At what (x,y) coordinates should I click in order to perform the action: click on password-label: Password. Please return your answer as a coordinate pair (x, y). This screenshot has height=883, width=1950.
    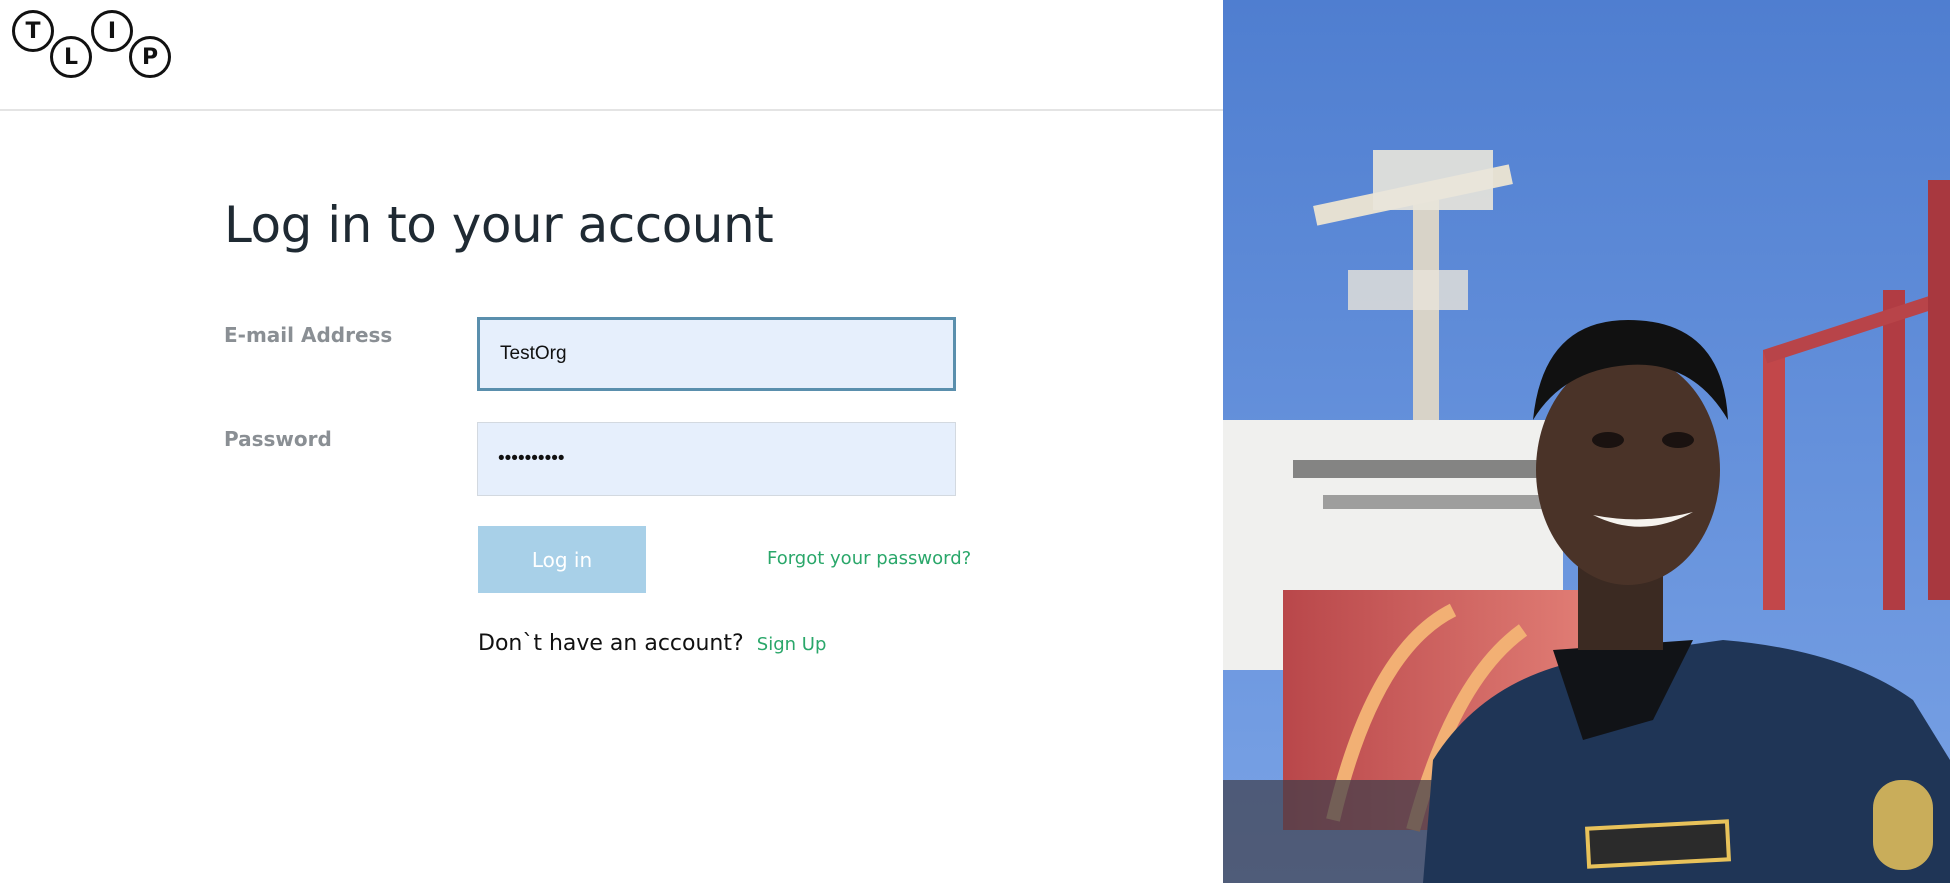
    Looking at the image, I should click on (278, 439).